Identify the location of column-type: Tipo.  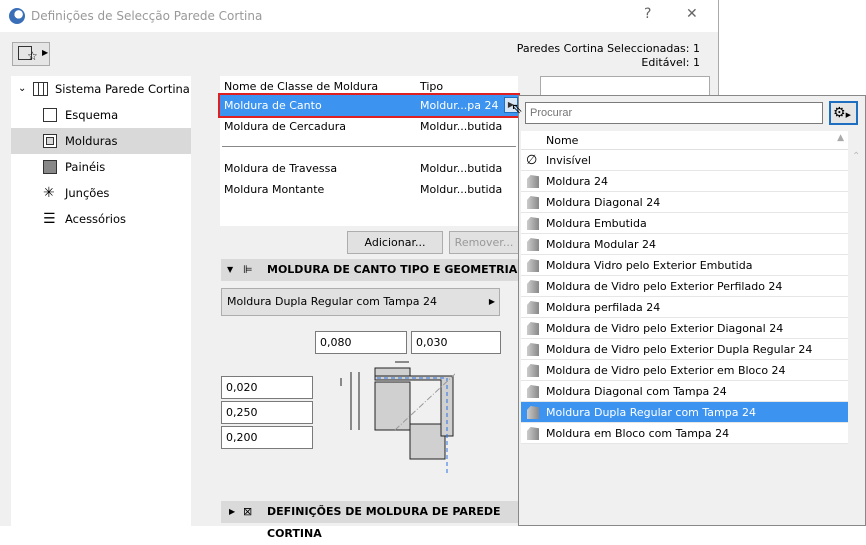
(431, 86).